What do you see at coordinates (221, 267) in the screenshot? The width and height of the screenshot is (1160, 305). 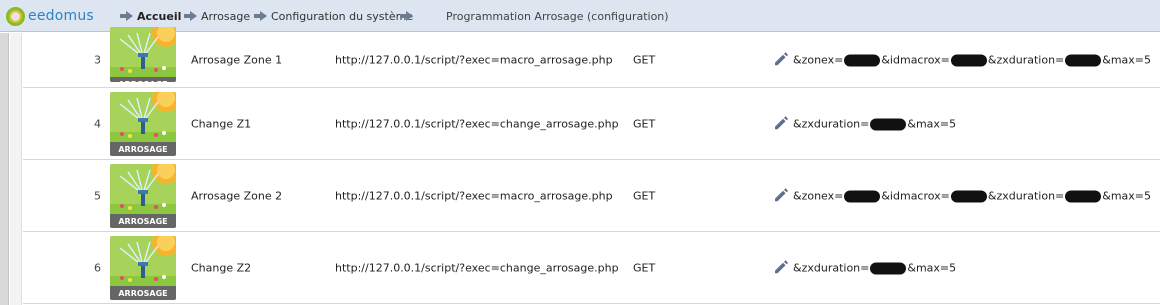 I see `row-name: Change Z2` at bounding box center [221, 267].